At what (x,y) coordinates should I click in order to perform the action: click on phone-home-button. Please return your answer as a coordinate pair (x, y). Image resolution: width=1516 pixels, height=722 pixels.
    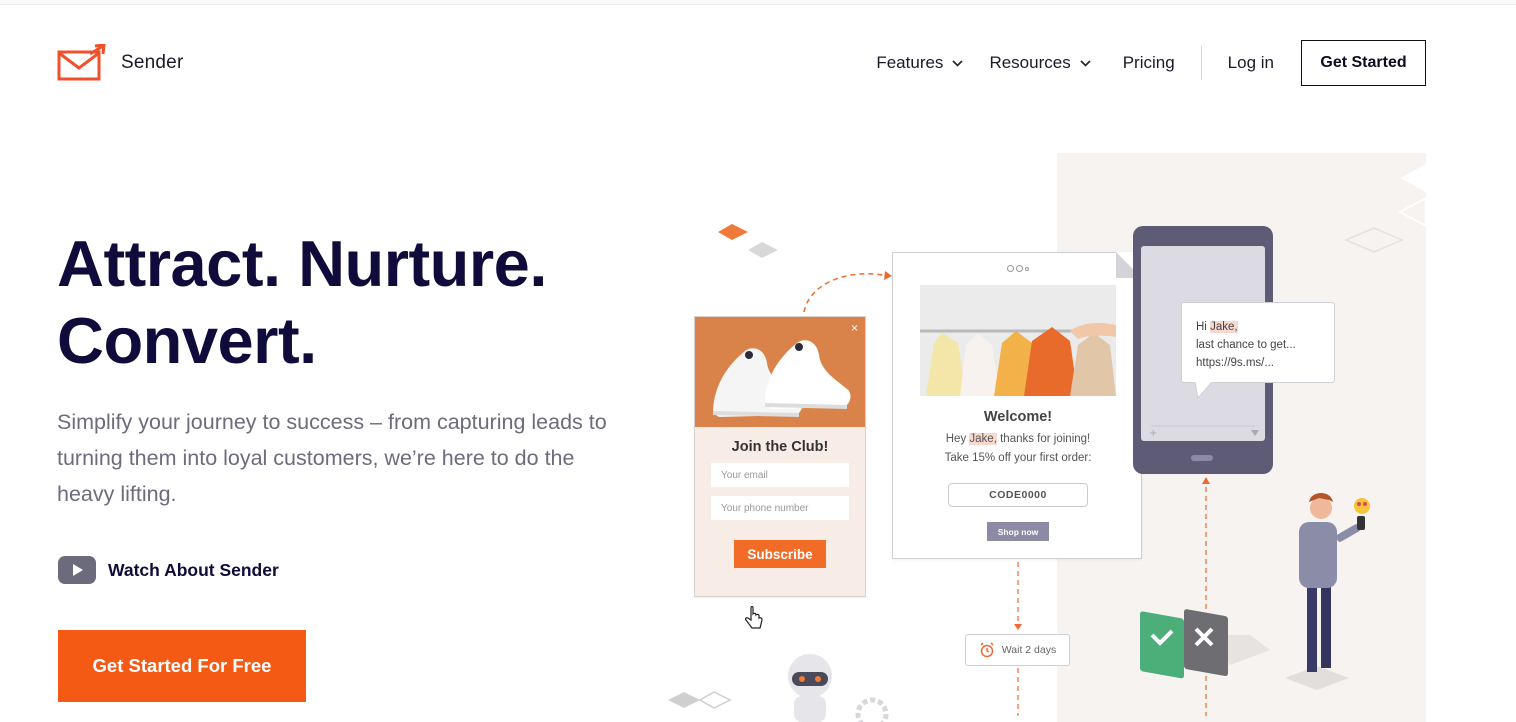
    Looking at the image, I should click on (1202, 458).